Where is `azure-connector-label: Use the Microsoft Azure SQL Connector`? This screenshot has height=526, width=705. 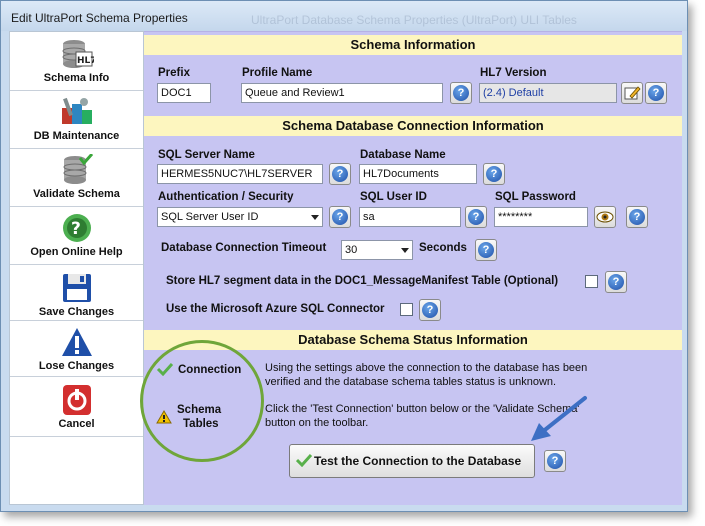
azure-connector-label: Use the Microsoft Azure SQL Connector is located at coordinates (275, 309).